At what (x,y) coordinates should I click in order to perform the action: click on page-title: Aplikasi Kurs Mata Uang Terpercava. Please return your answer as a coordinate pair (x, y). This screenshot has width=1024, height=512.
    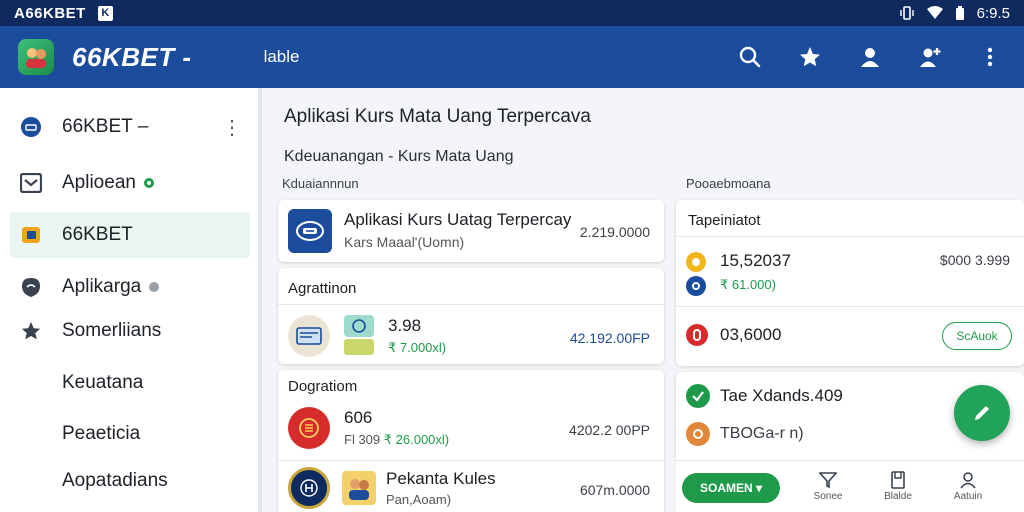
    Looking at the image, I should click on (437, 116).